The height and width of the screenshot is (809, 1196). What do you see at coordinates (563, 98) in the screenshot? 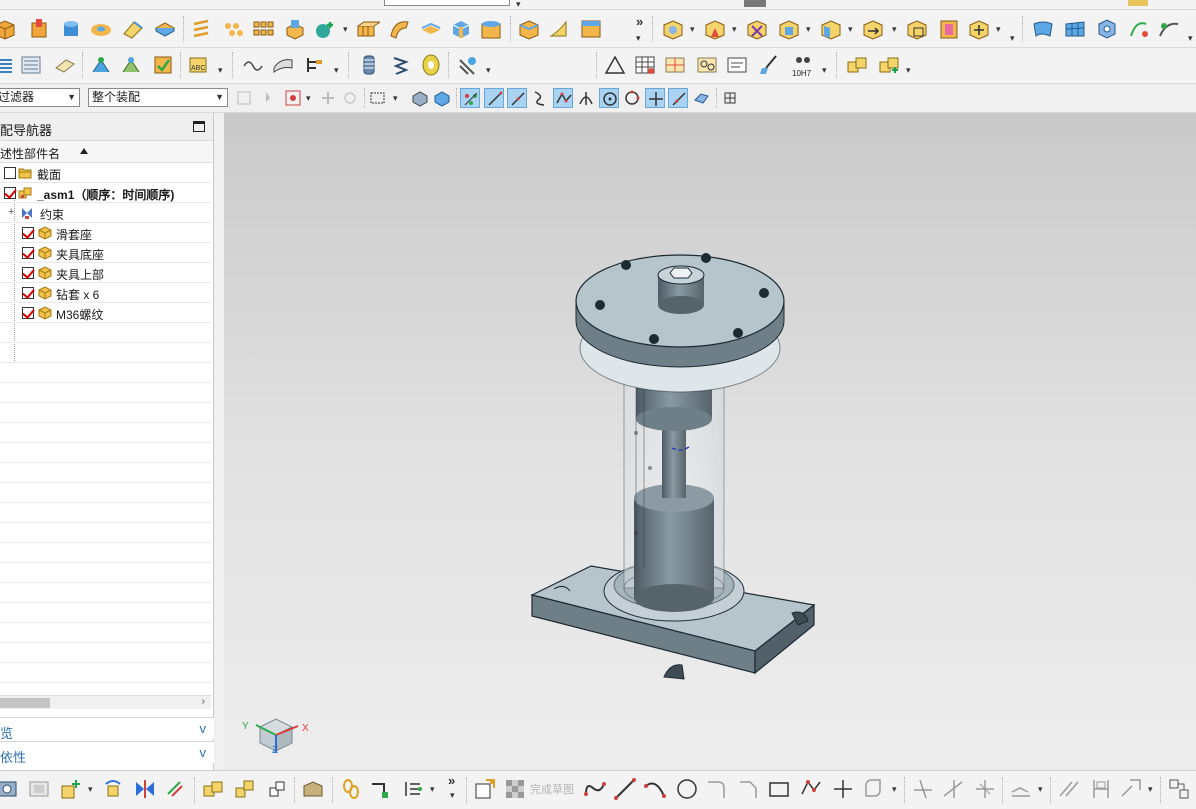
I see `snap-control-point-icon` at bounding box center [563, 98].